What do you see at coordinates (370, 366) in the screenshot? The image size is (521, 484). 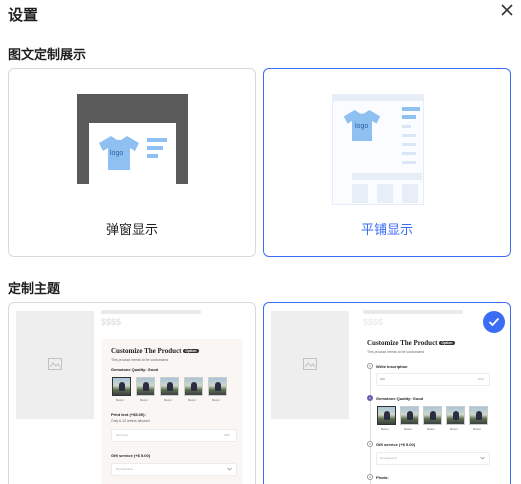 I see `step-1-marker: 1` at bounding box center [370, 366].